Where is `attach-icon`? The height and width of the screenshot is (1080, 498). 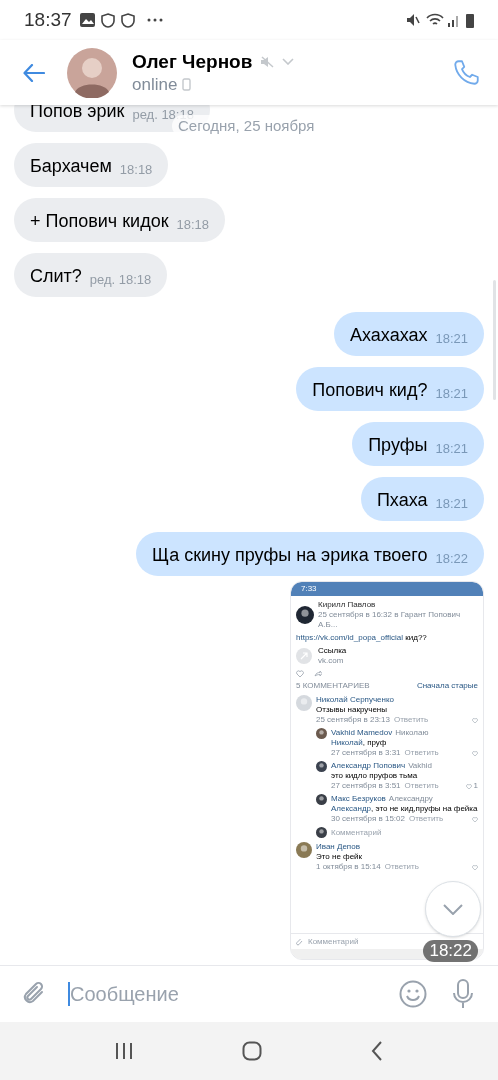
attach-icon is located at coordinates (299, 941).